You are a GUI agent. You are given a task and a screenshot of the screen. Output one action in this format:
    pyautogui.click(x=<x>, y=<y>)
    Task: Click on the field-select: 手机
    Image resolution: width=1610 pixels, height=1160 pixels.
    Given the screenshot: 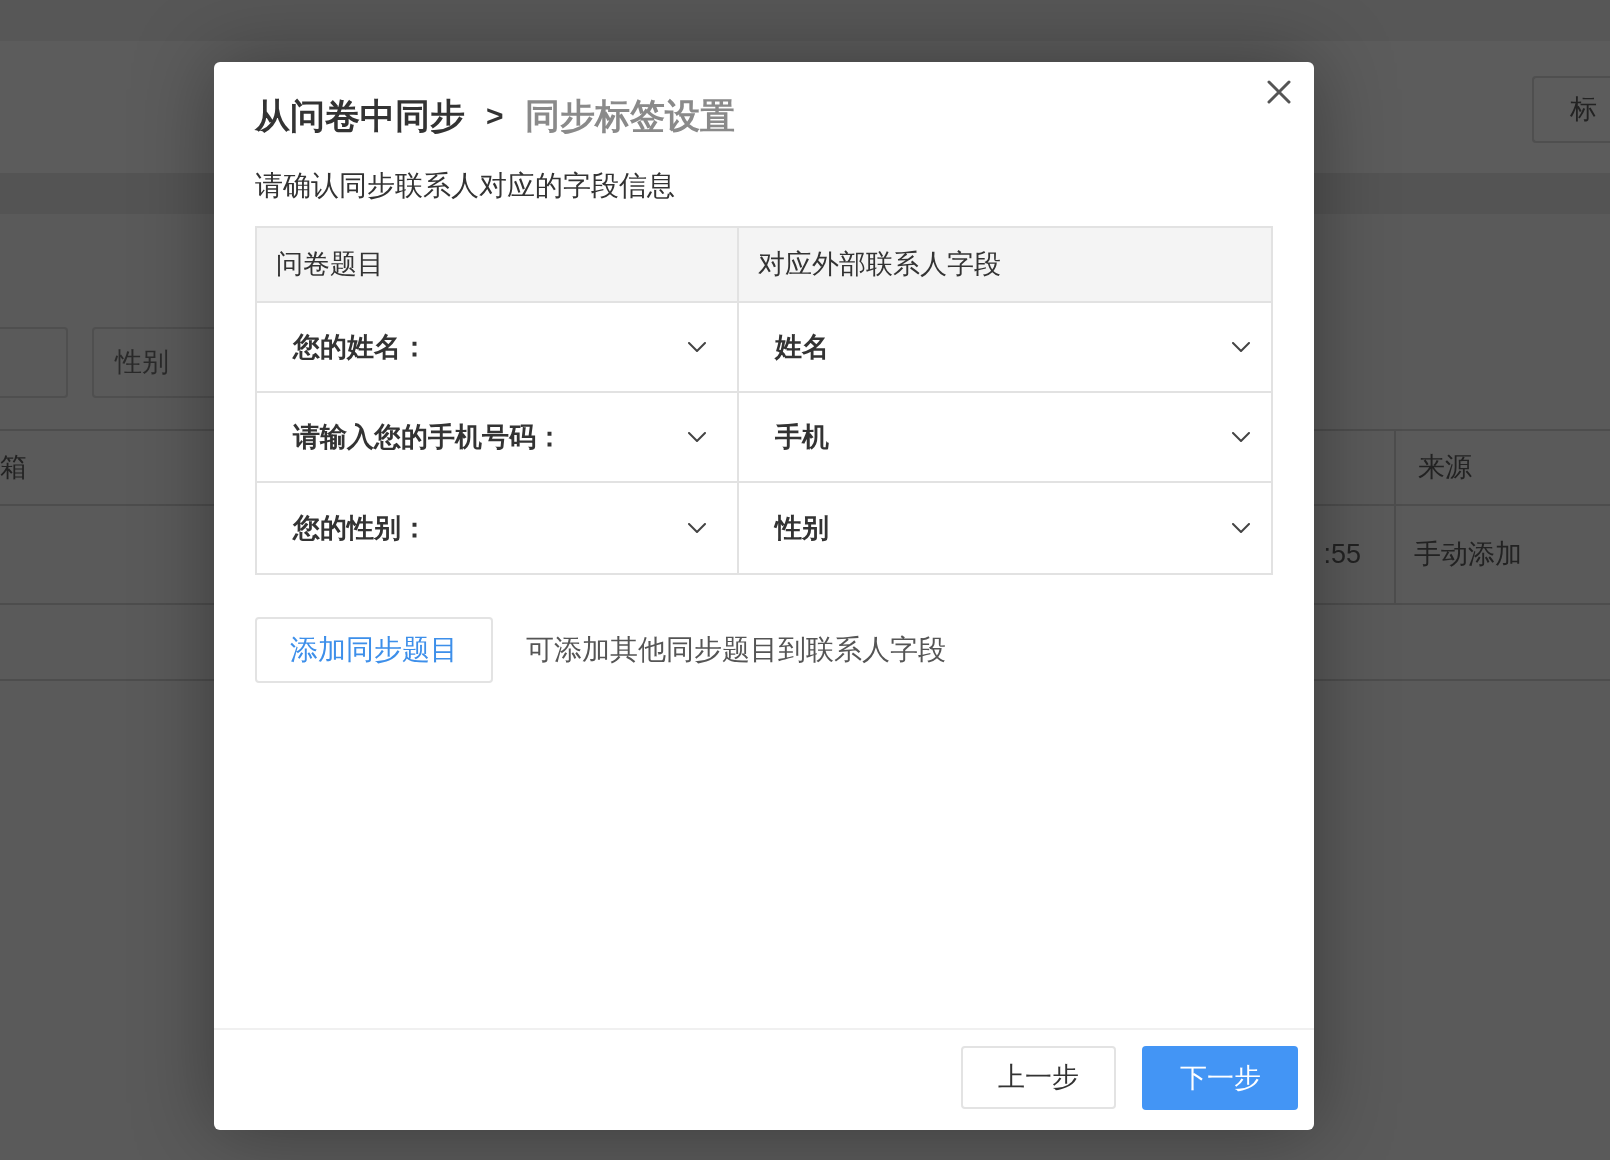 What is the action you would take?
    pyautogui.click(x=1005, y=438)
    